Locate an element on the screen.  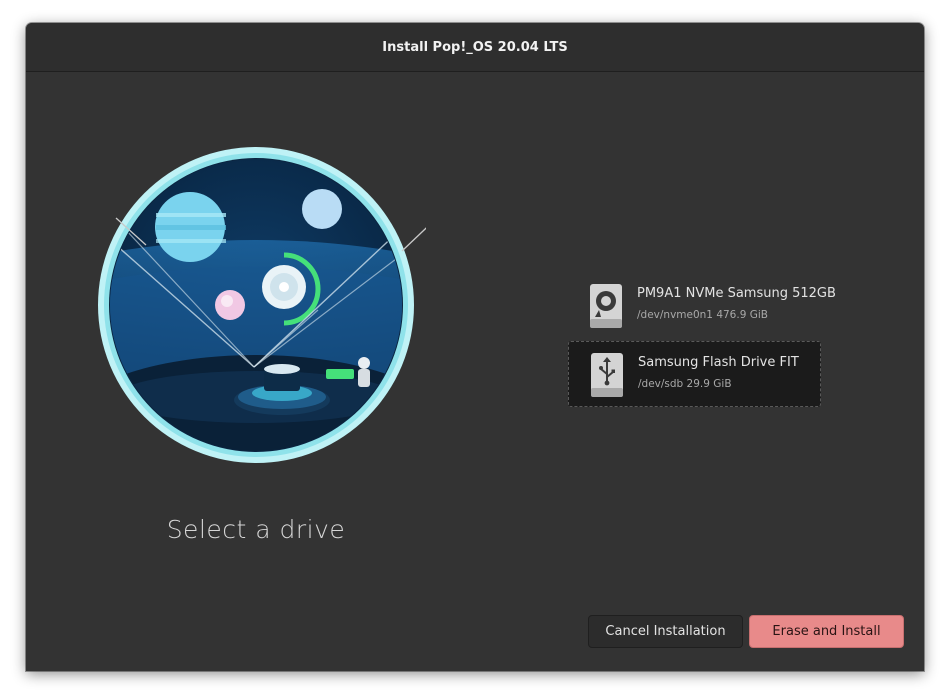
cancel-installation-button: Cancel Installation is located at coordinates (665, 631).